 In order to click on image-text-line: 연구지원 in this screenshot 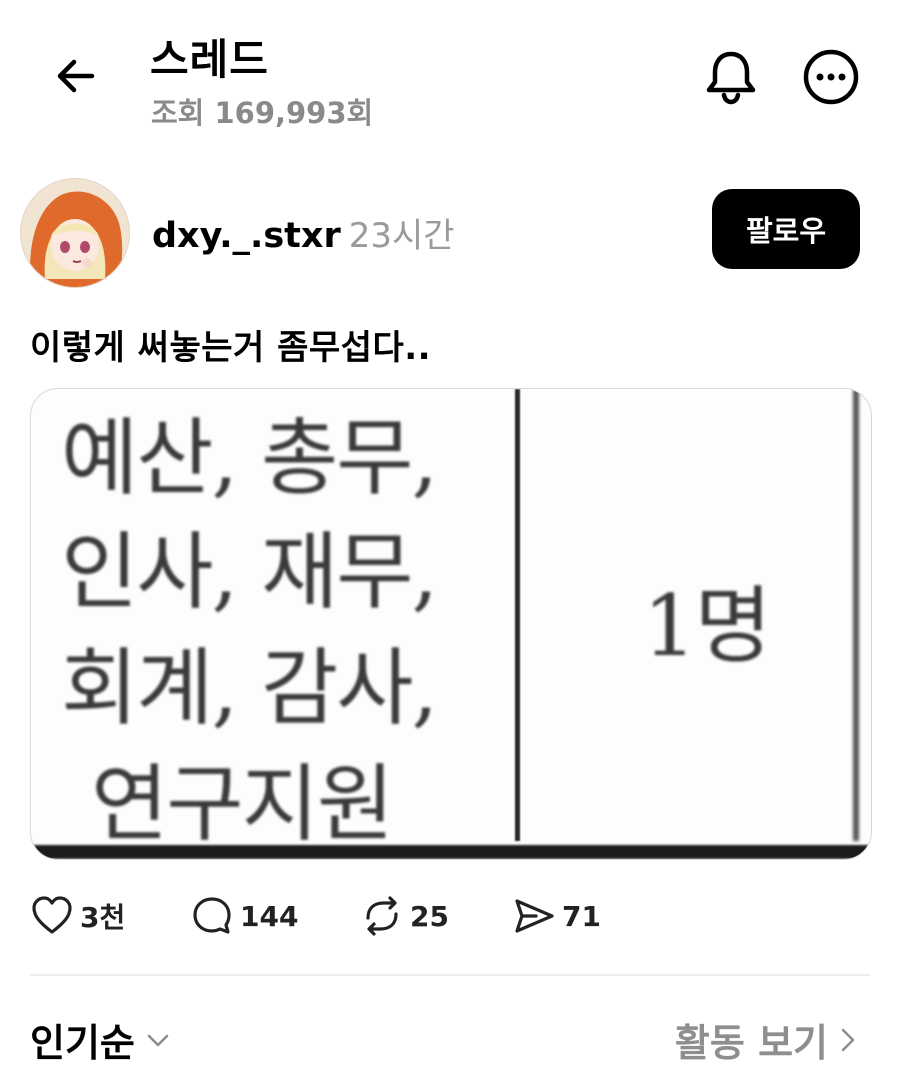, I will do `click(242, 804)`.